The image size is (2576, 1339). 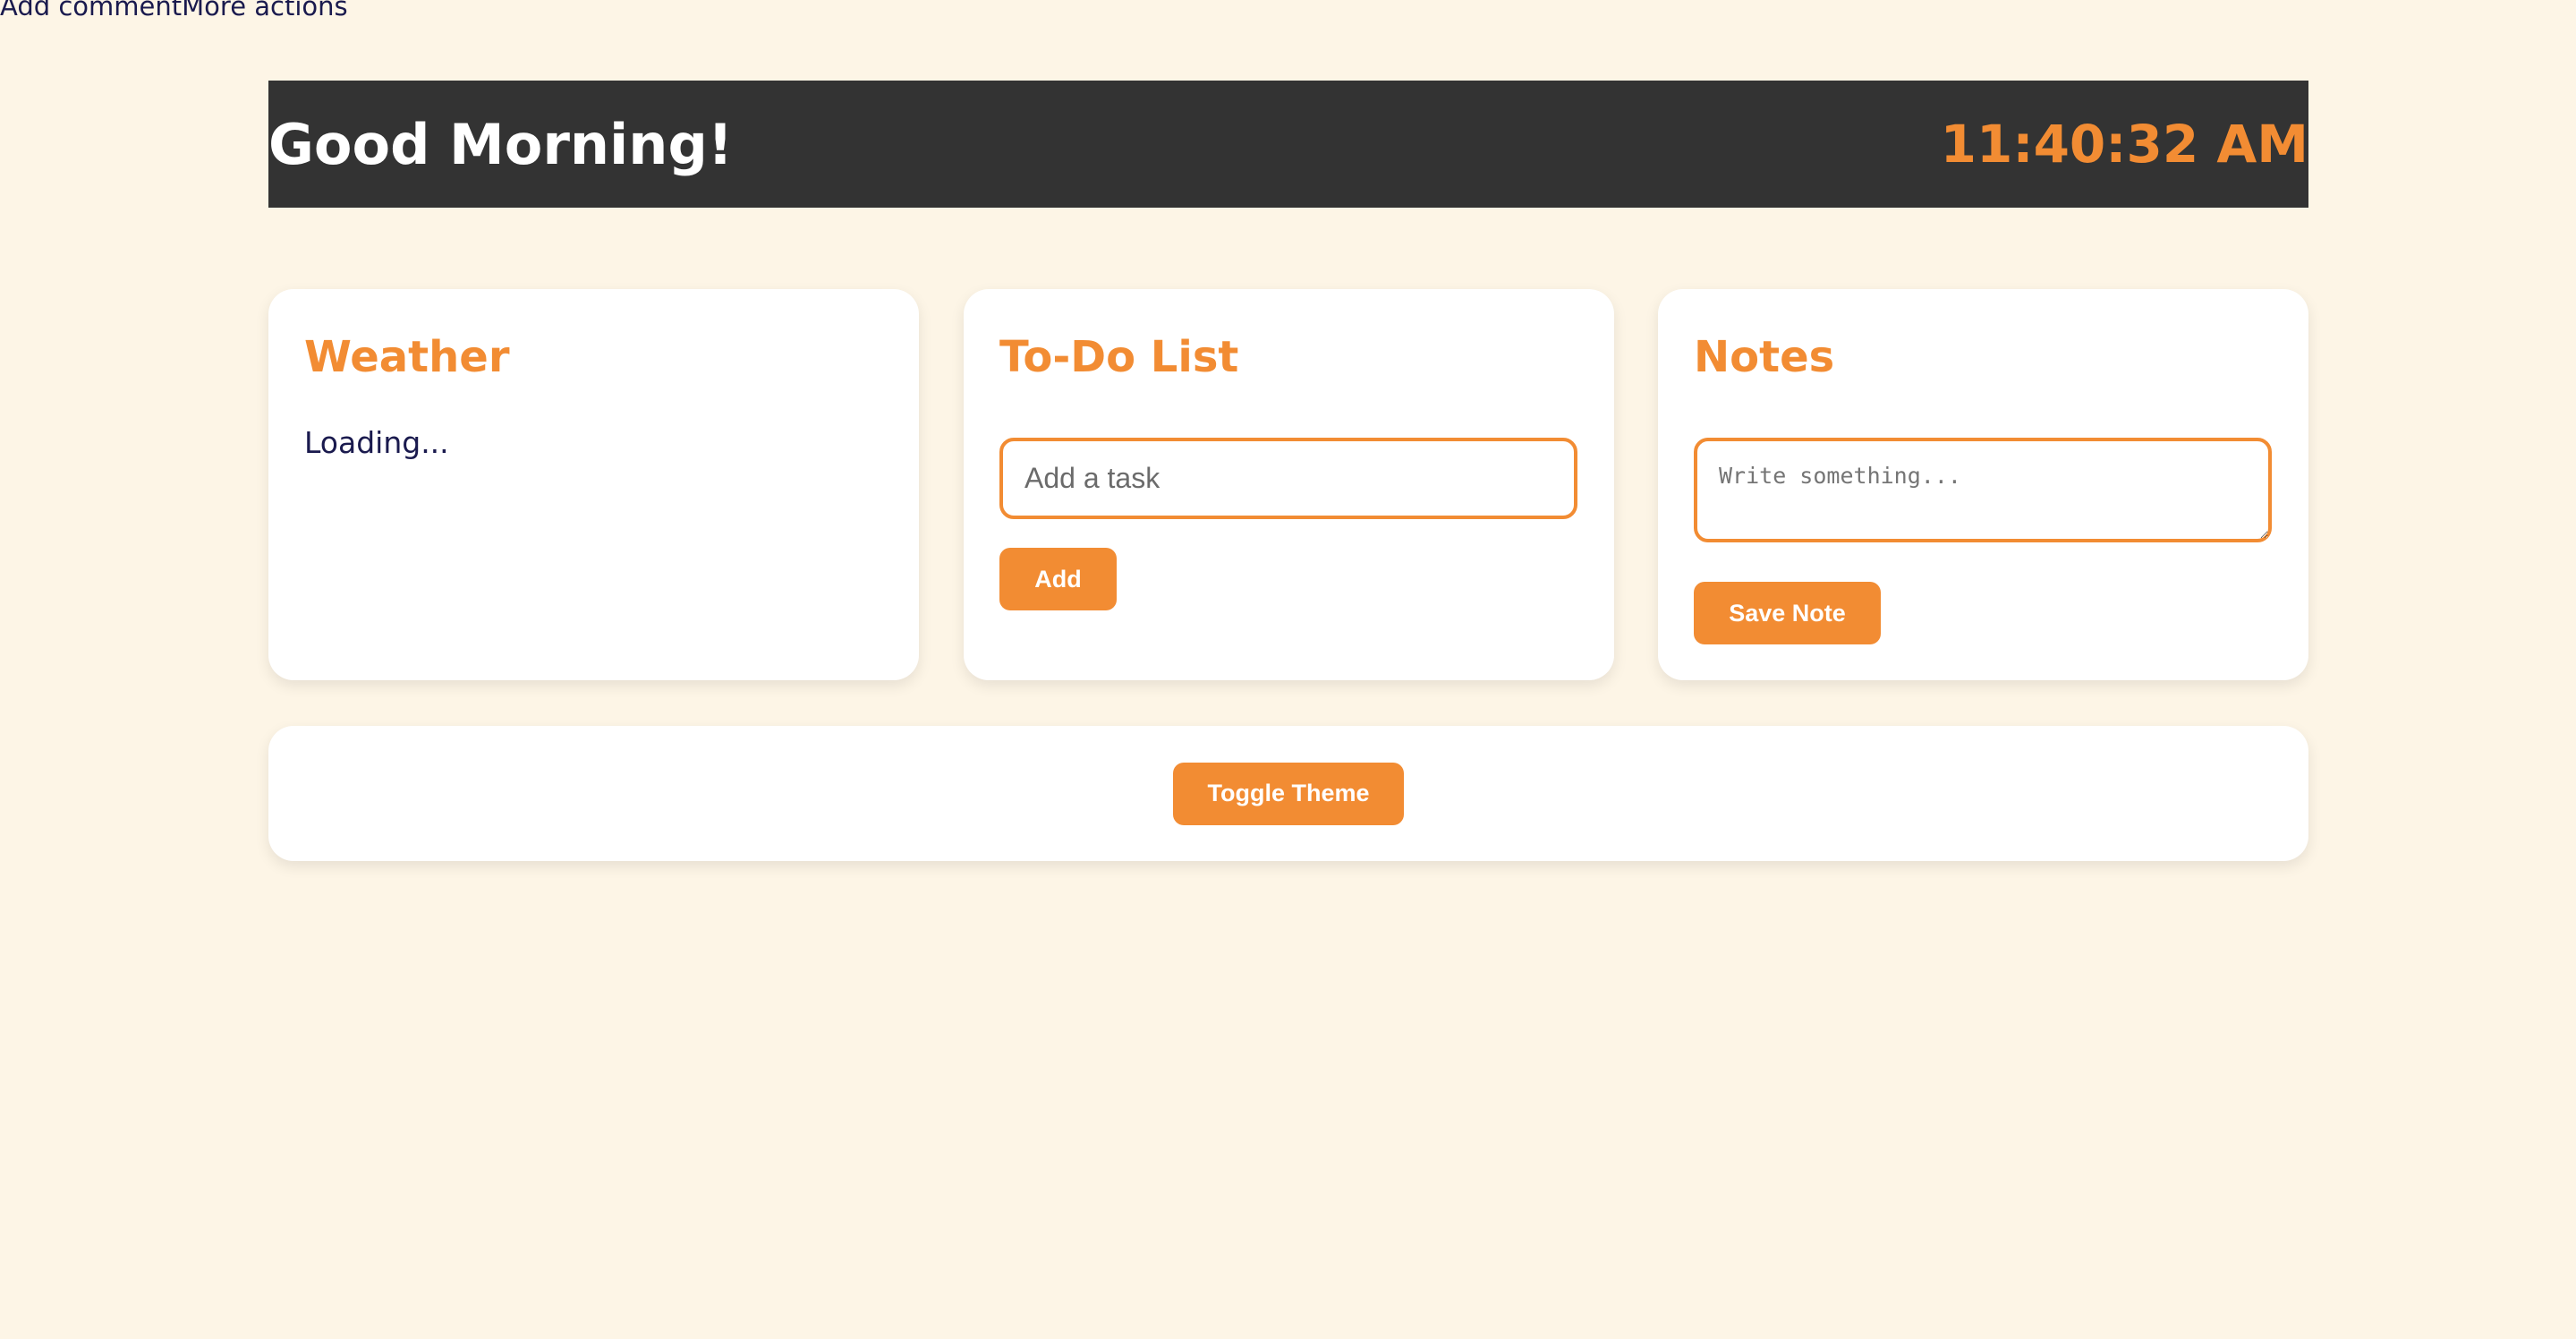 I want to click on header-bar: Good Morning! 11:40:32 AM, so click(x=1288, y=144).